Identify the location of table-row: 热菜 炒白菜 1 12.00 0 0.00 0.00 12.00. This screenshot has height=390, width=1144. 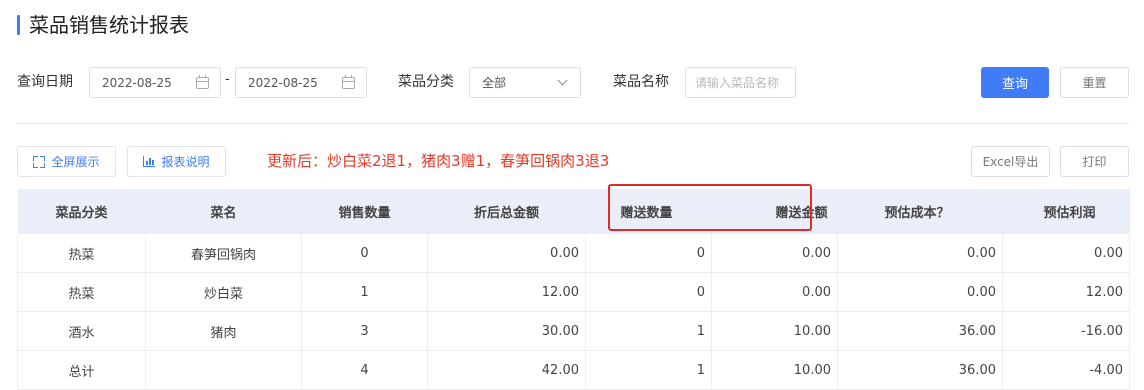
(573, 292).